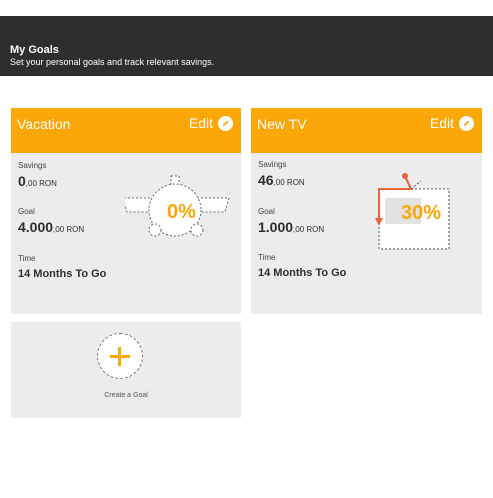  What do you see at coordinates (120, 356) in the screenshot?
I see `add-icon` at bounding box center [120, 356].